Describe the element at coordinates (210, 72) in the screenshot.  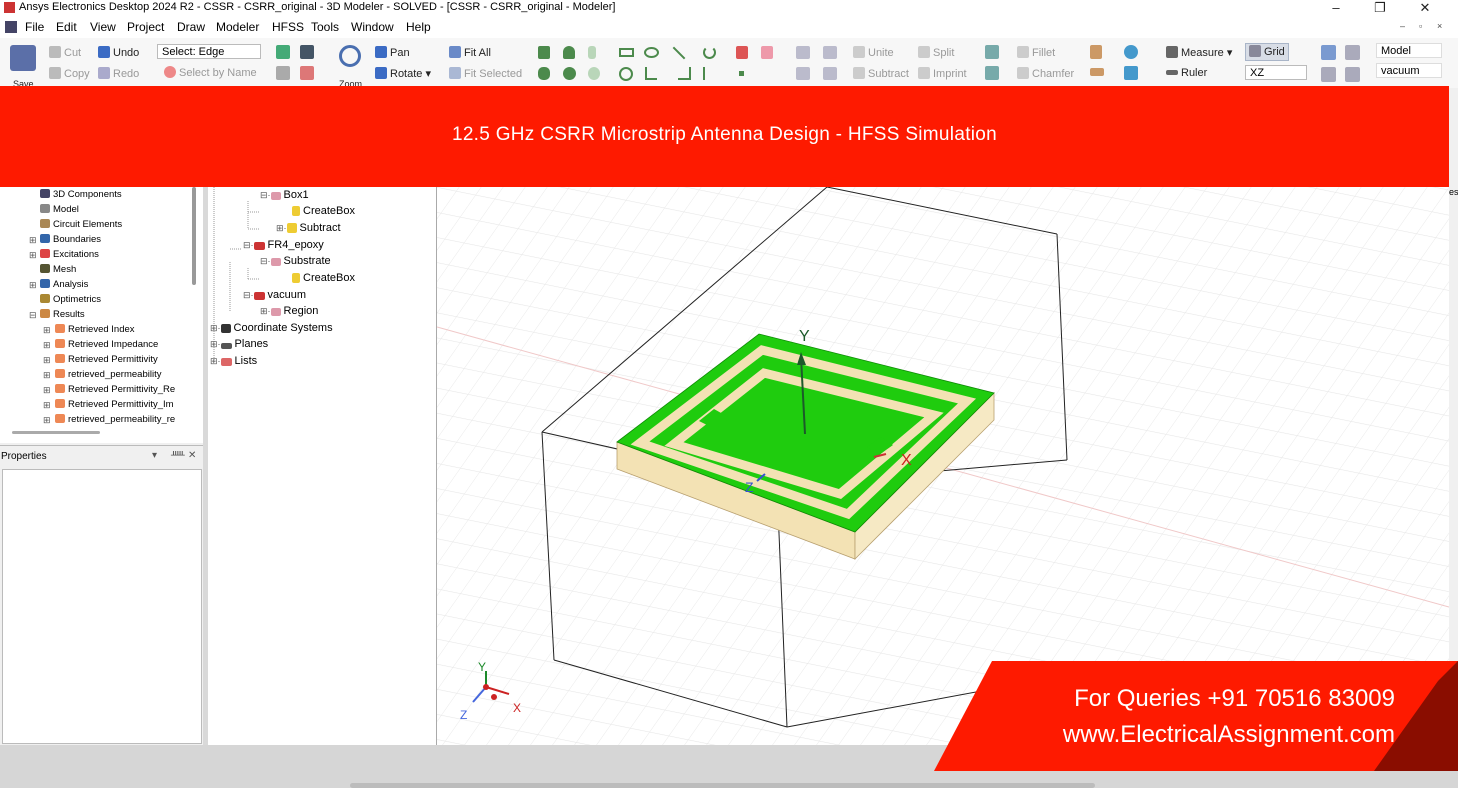
I see `select-by-name-button: Select by Name` at that location.